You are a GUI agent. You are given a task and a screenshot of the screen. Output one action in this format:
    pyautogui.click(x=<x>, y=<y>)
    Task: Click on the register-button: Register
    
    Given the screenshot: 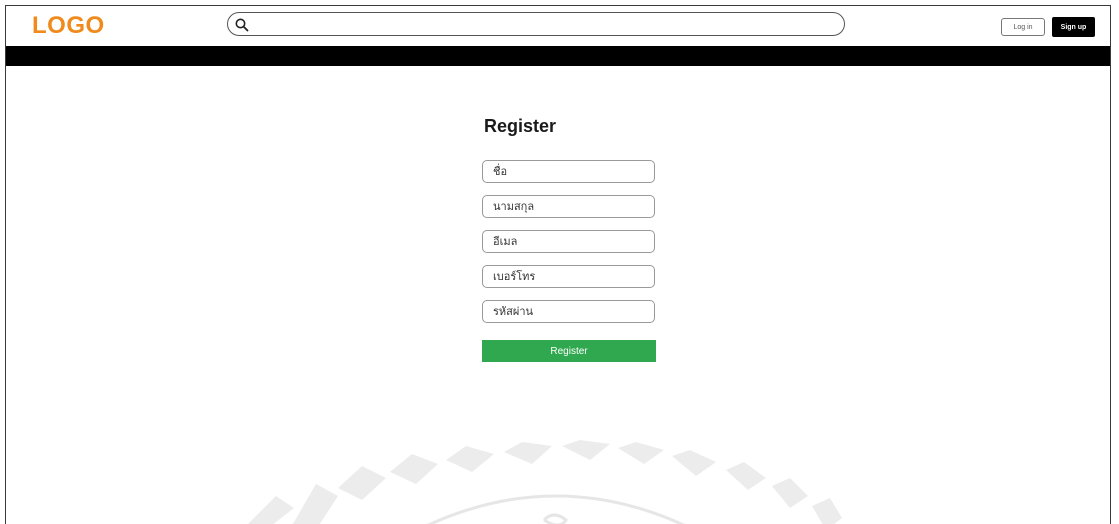 What is the action you would take?
    pyautogui.click(x=569, y=351)
    